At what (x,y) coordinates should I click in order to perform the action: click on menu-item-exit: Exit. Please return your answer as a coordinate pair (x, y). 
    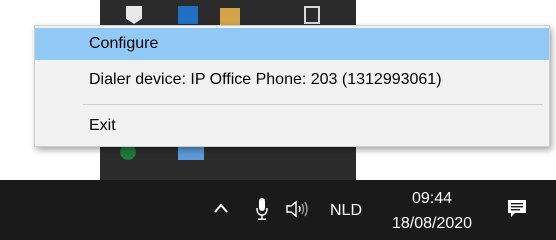
    Looking at the image, I should click on (292, 126).